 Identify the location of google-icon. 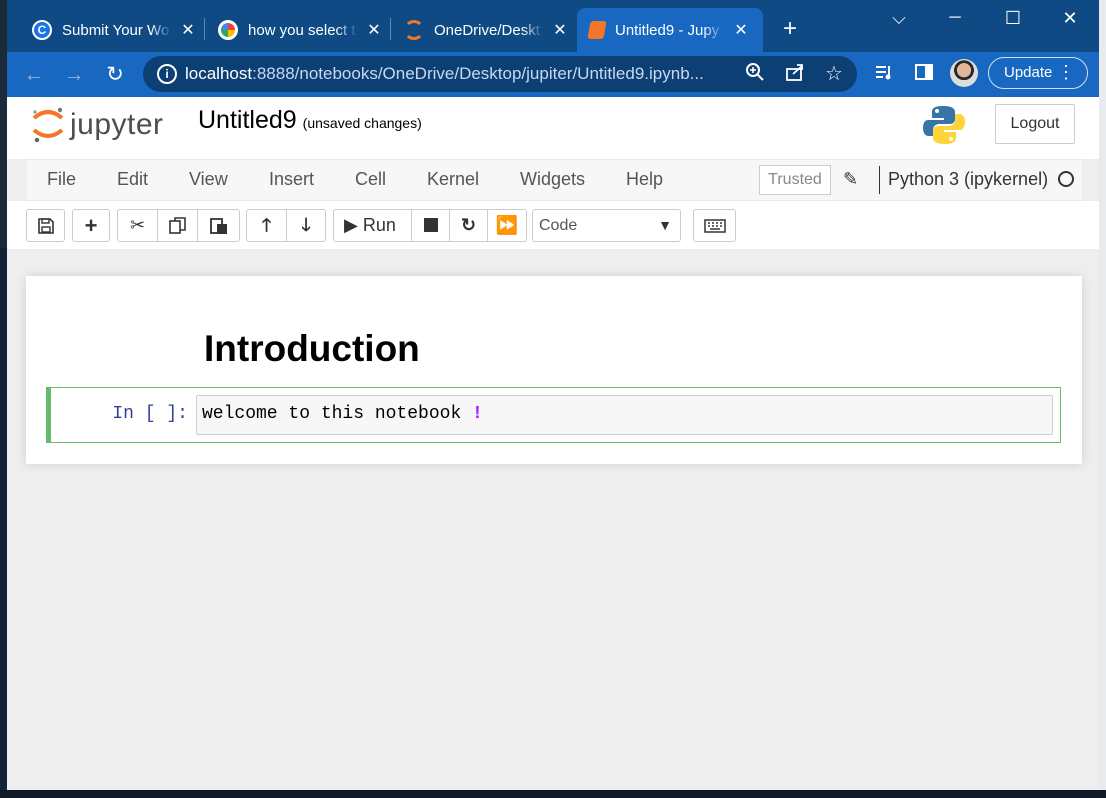
(228, 30).